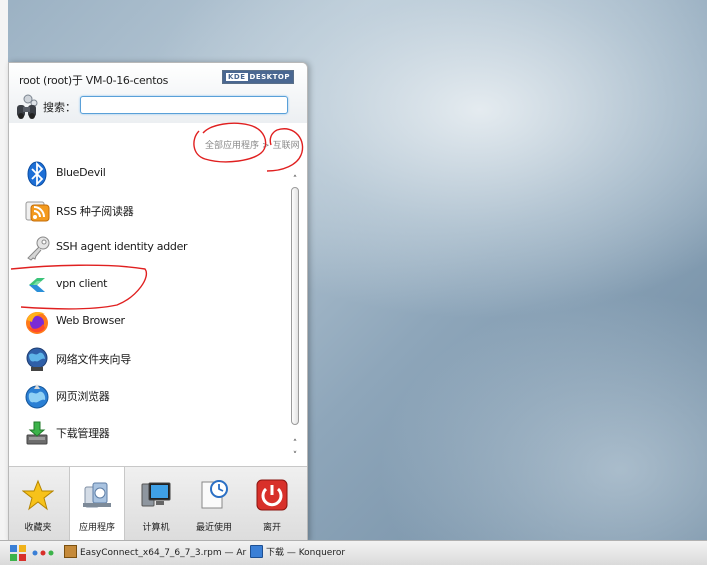 Image resolution: width=707 pixels, height=565 pixels. I want to click on list-item-label: SSH agent identity adder, so click(122, 246).